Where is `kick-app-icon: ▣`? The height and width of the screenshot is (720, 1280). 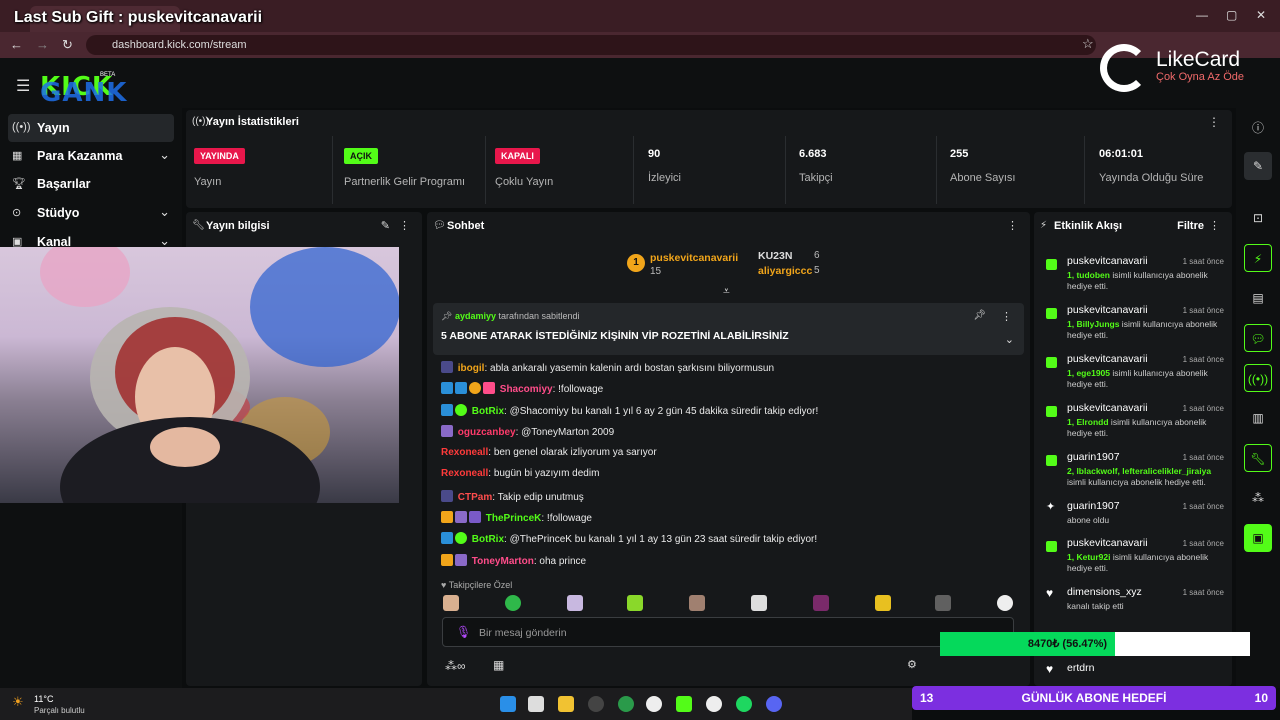 kick-app-icon: ▣ is located at coordinates (1258, 538).